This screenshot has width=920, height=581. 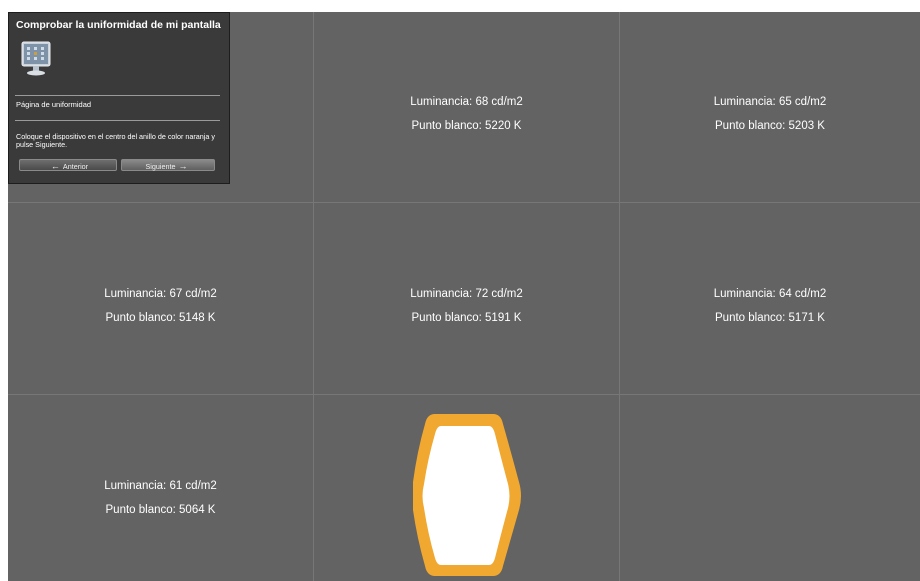 I want to click on panel-title: Comprobar la uniformidad de mi pantalla, so click(x=118, y=25).